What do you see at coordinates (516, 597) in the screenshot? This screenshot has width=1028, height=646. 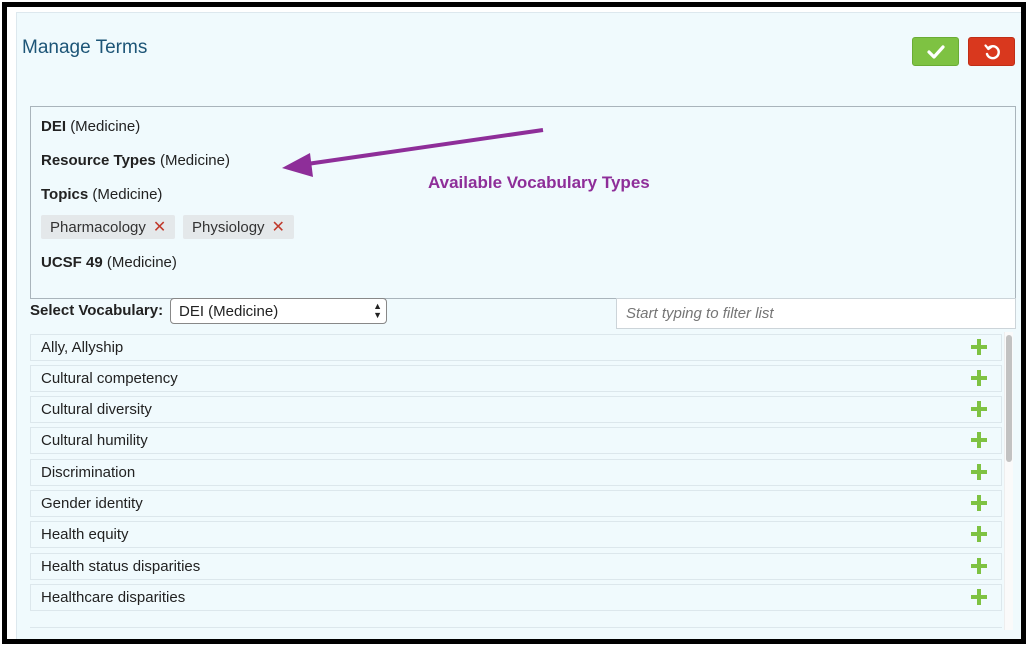 I see `list-item: Healthcare disparities` at bounding box center [516, 597].